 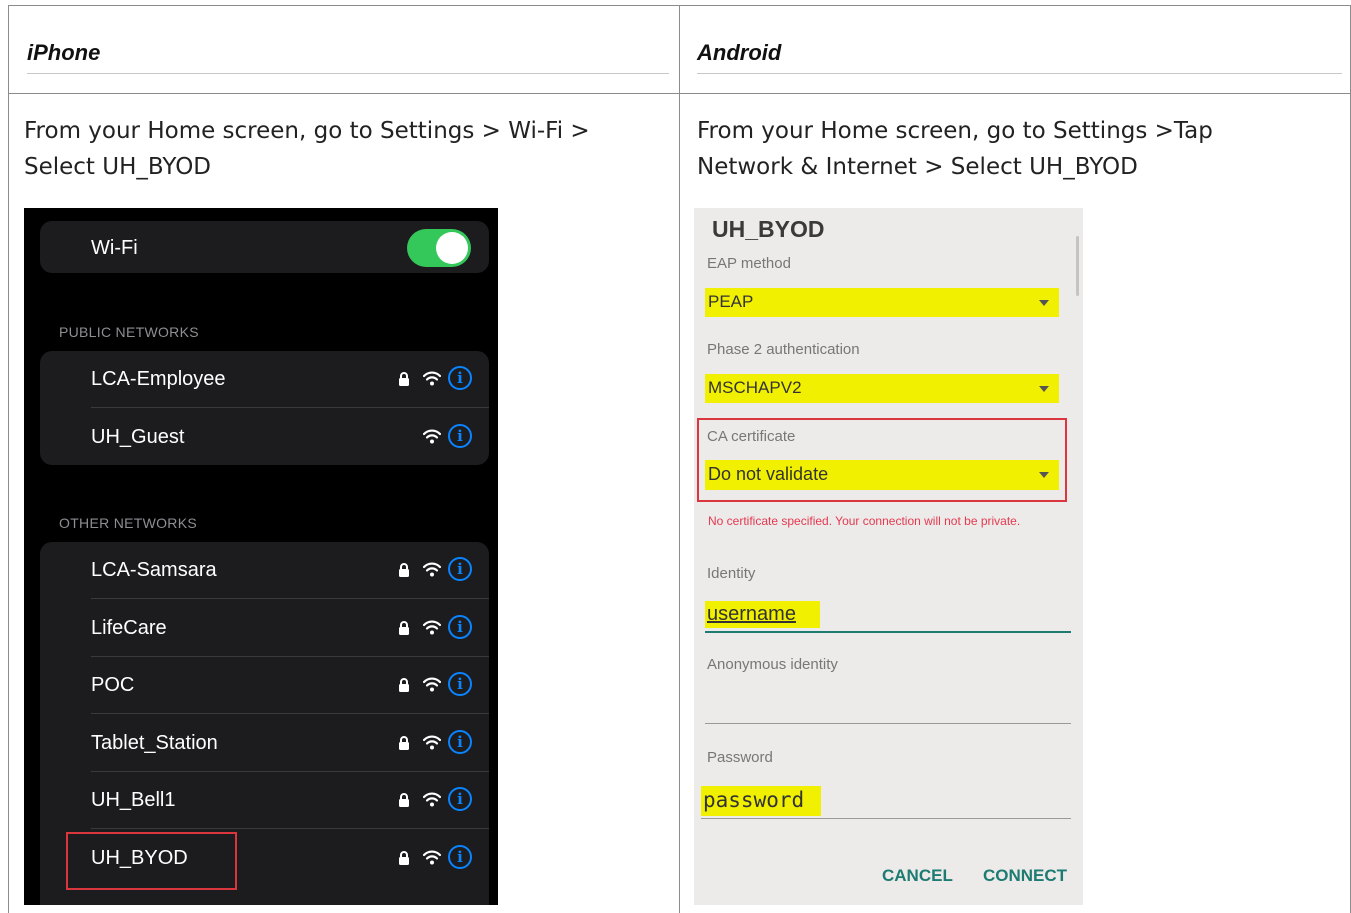 What do you see at coordinates (154, 570) in the screenshot?
I see `network-name: LCA-Samsara` at bounding box center [154, 570].